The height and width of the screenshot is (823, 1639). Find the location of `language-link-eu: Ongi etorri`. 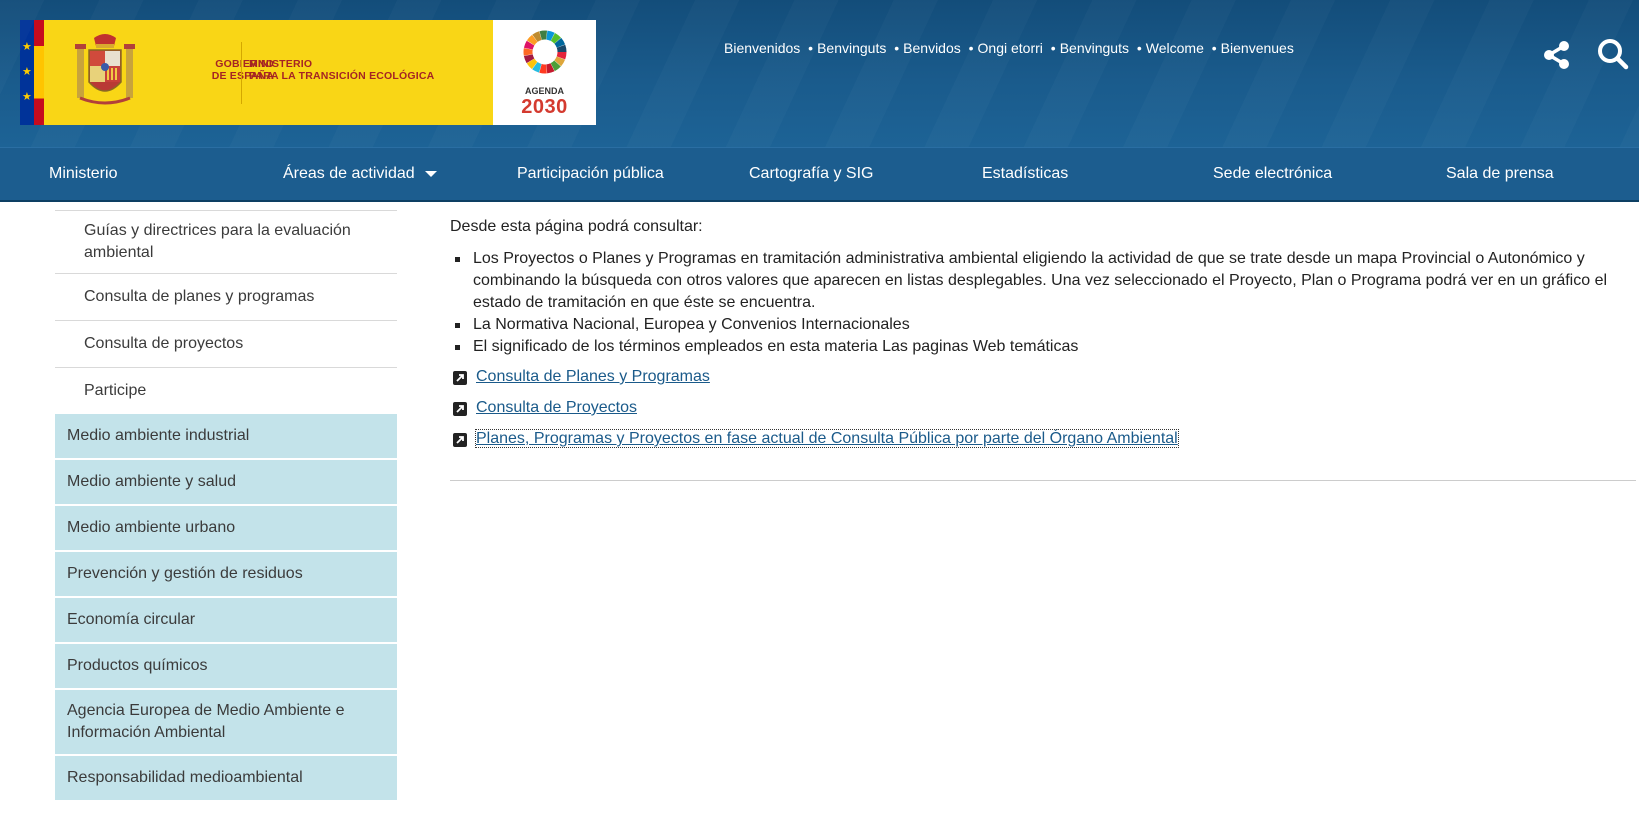

language-link-eu: Ongi etorri is located at coordinates (1010, 48).